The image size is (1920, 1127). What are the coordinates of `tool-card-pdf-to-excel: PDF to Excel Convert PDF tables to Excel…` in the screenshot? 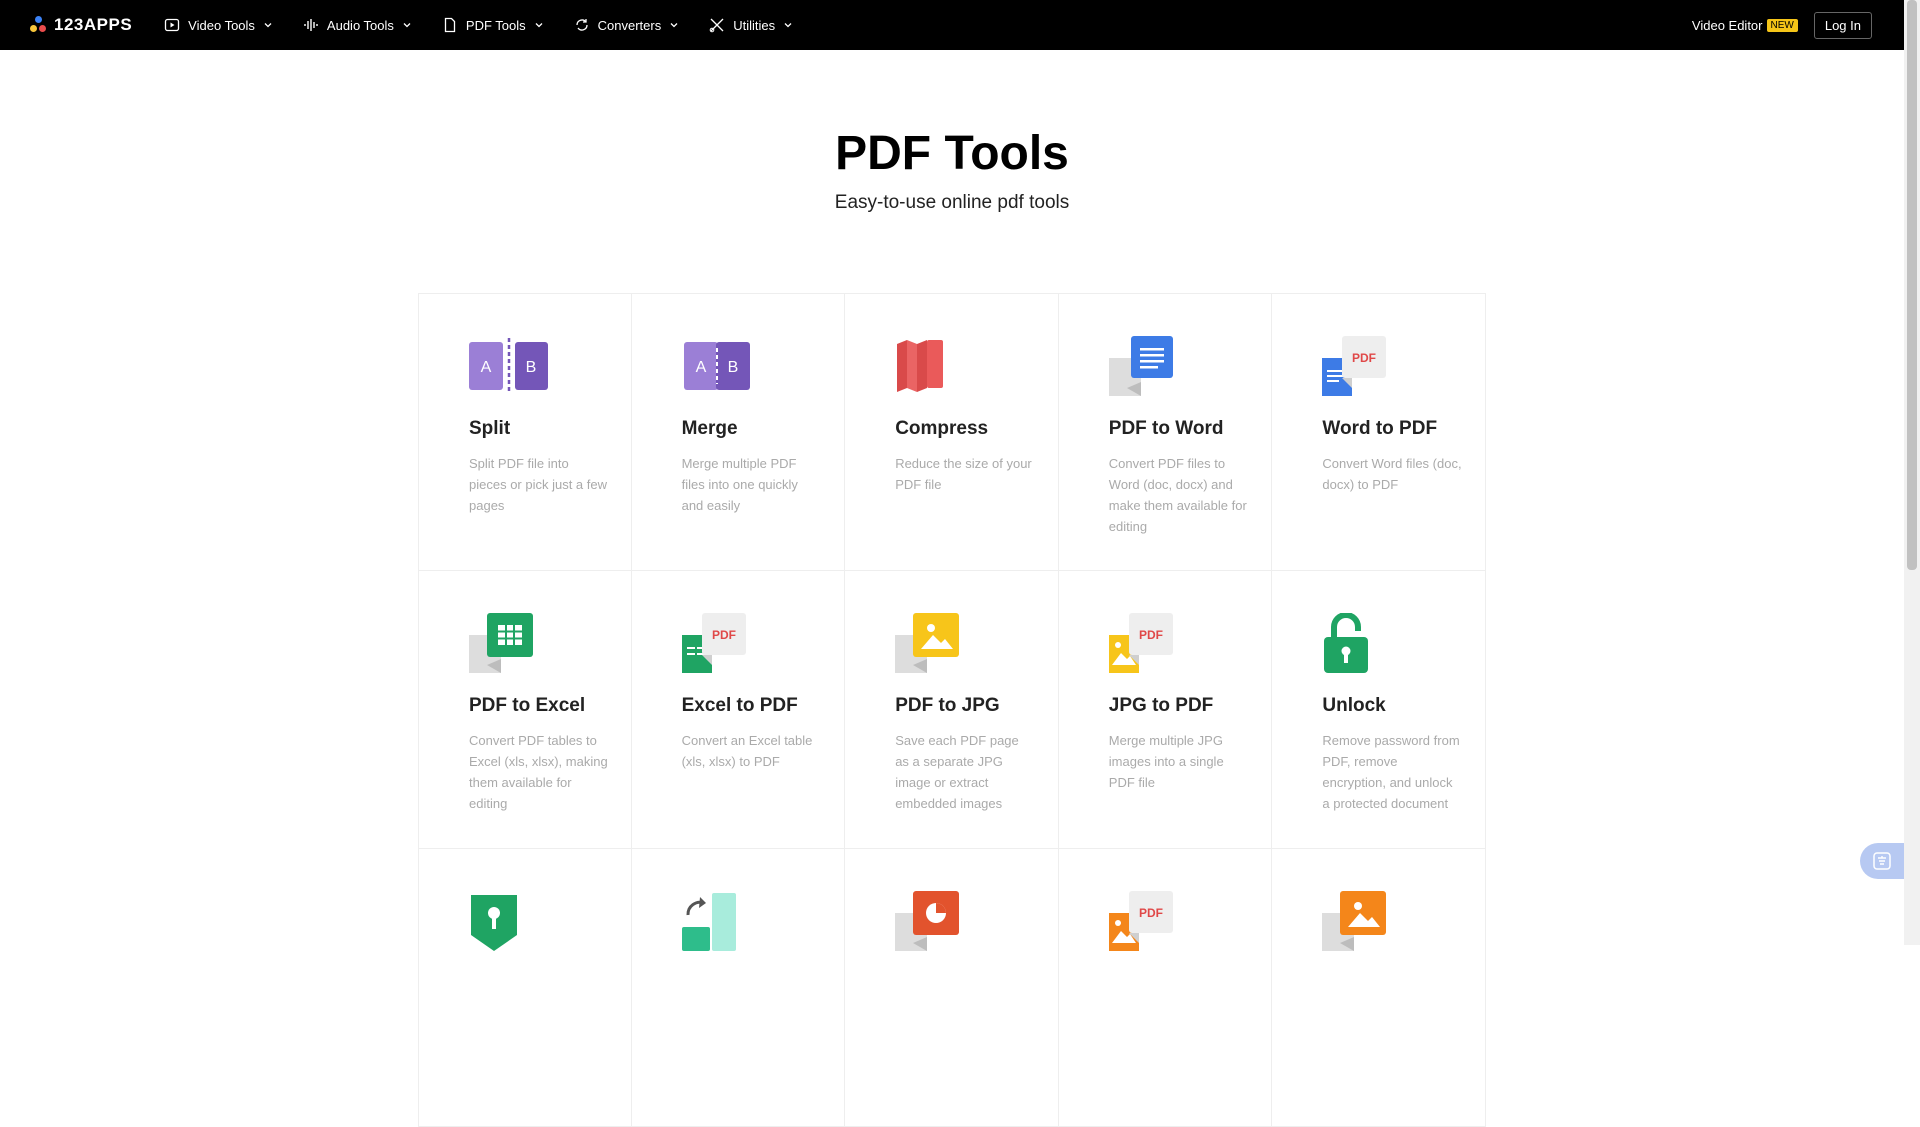 It's located at (525, 710).